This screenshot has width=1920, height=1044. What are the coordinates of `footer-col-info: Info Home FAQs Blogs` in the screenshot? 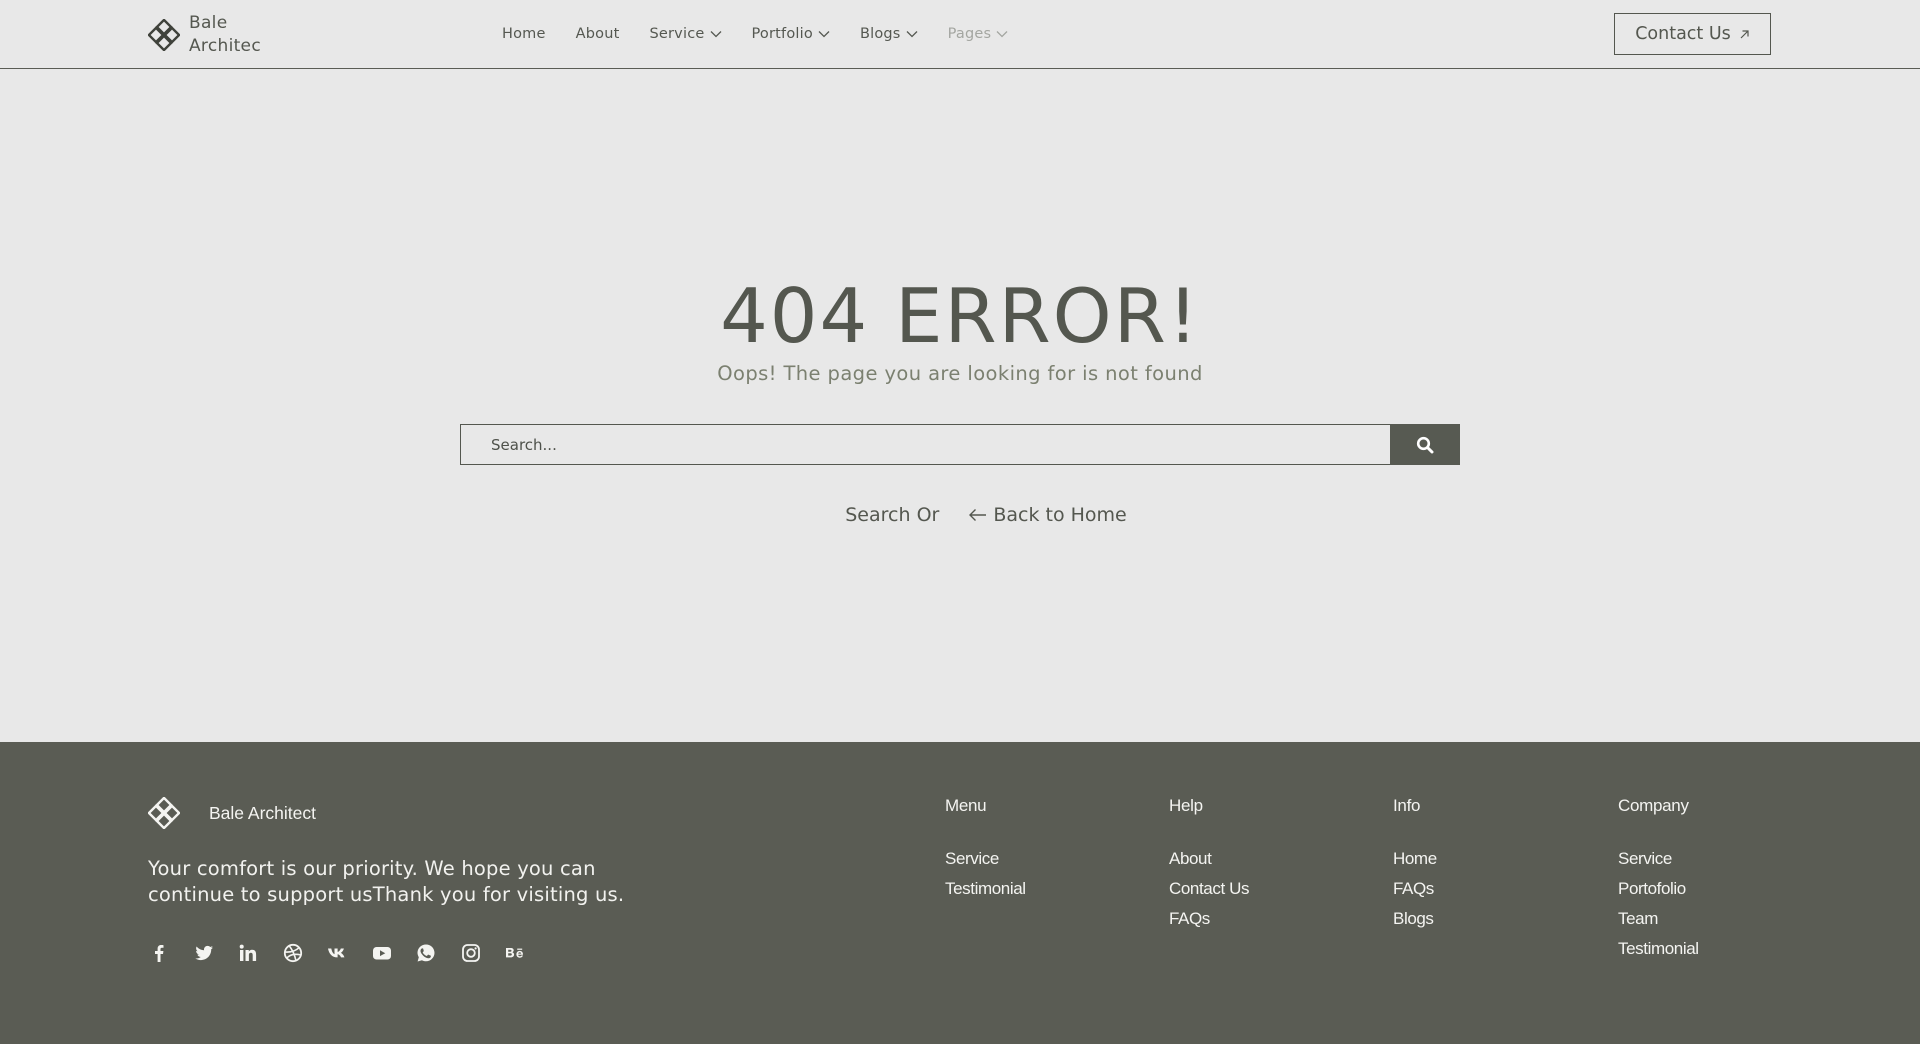 It's located at (1415, 865).